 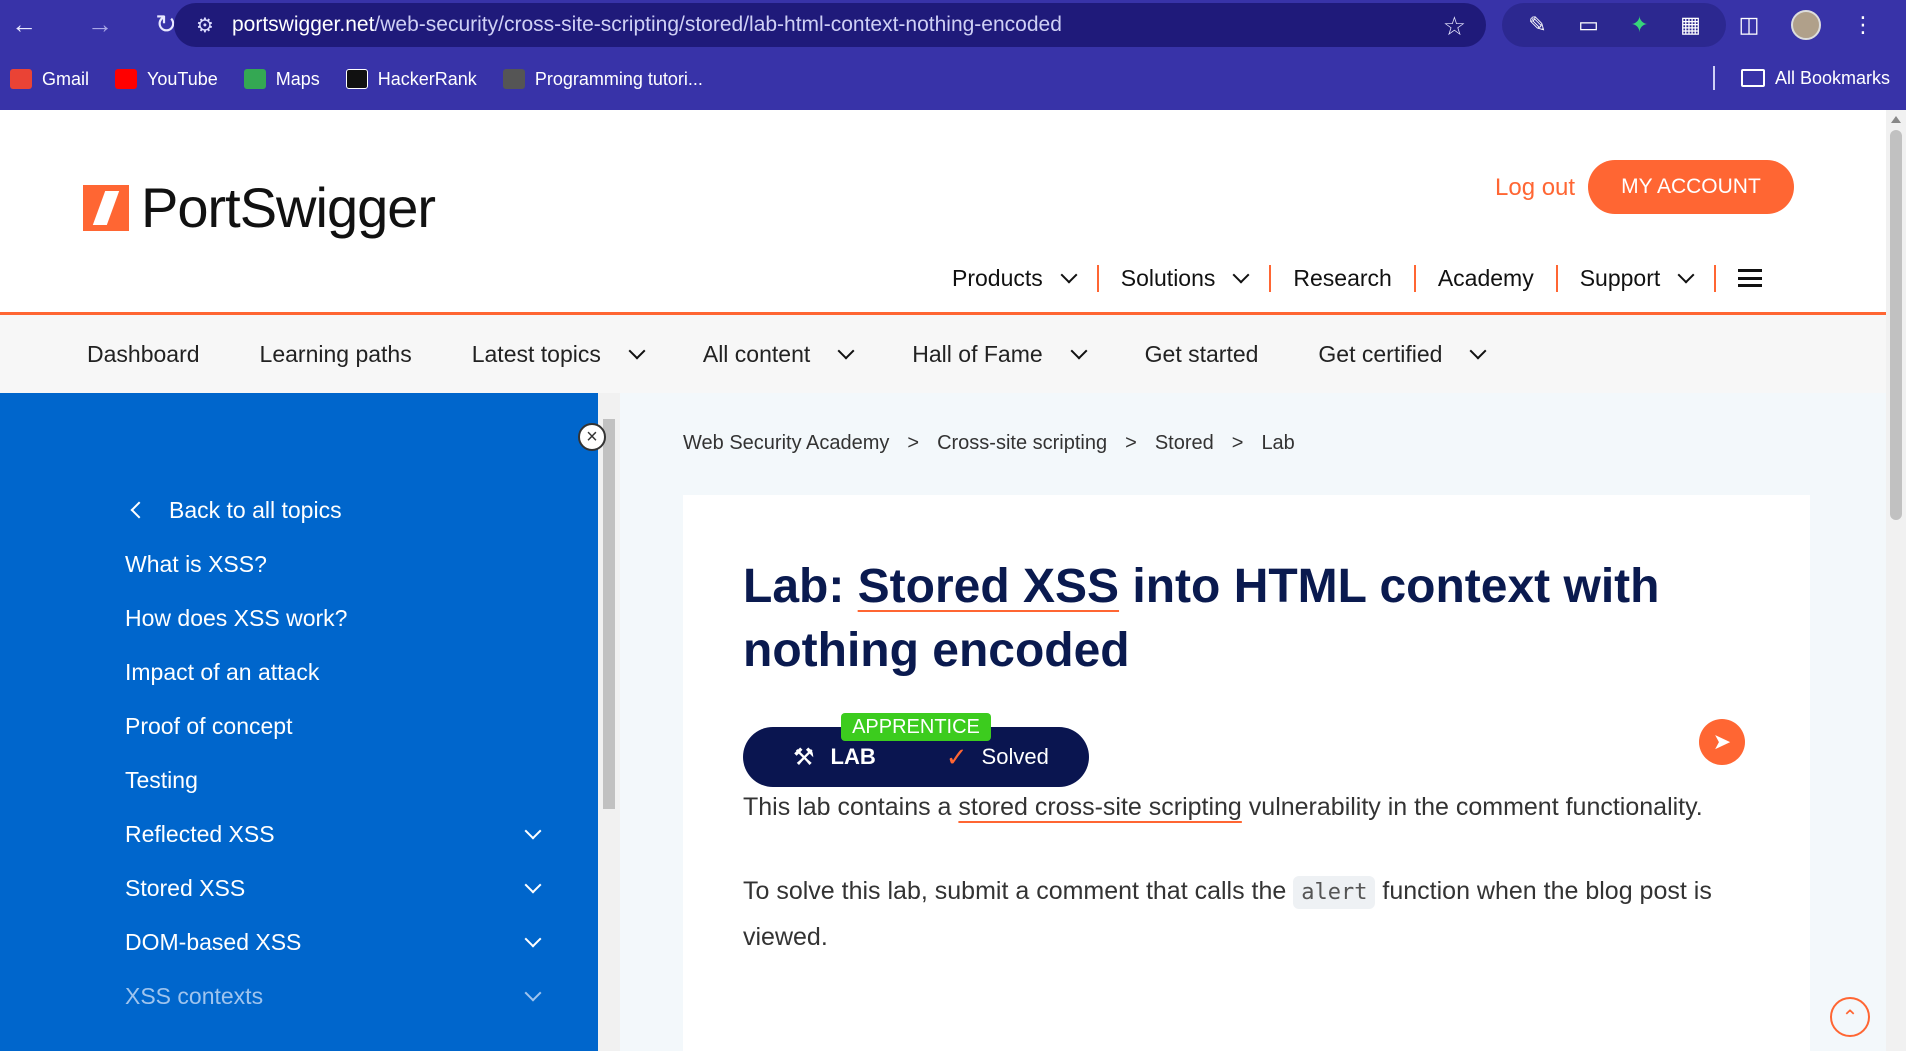 What do you see at coordinates (143, 354) in the screenshot?
I see `subnav-dashboard: Dashboard` at bounding box center [143, 354].